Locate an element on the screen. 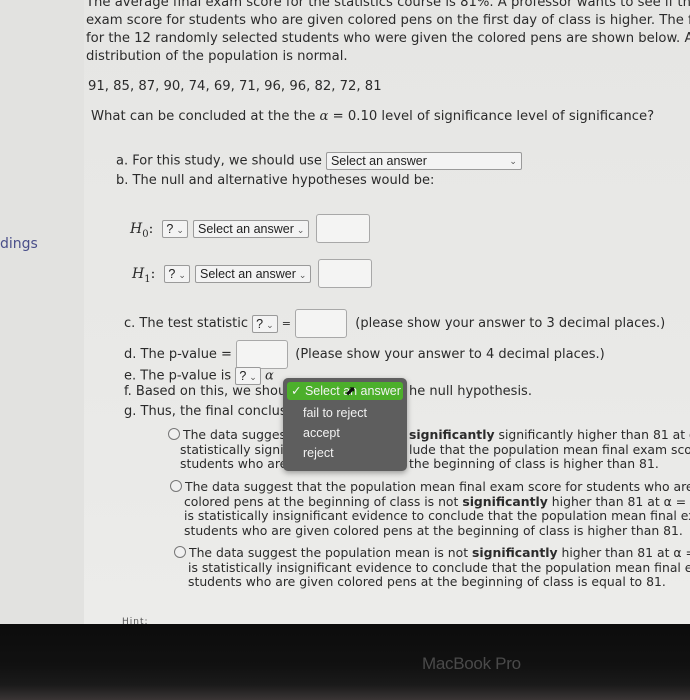  part-a-label: a. For this study, we should use is located at coordinates (219, 161).